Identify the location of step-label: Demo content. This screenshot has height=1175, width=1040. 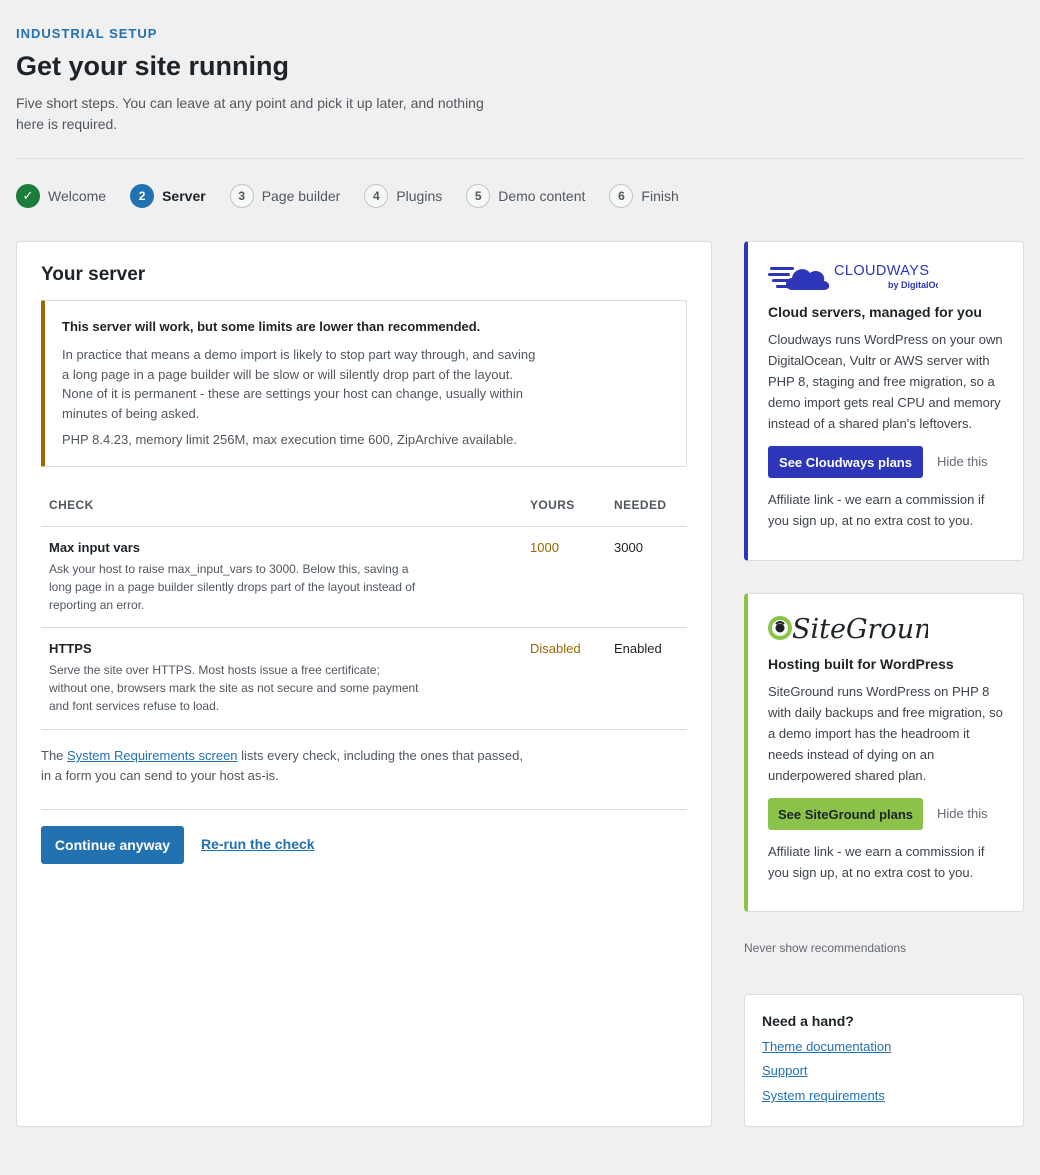
(542, 196).